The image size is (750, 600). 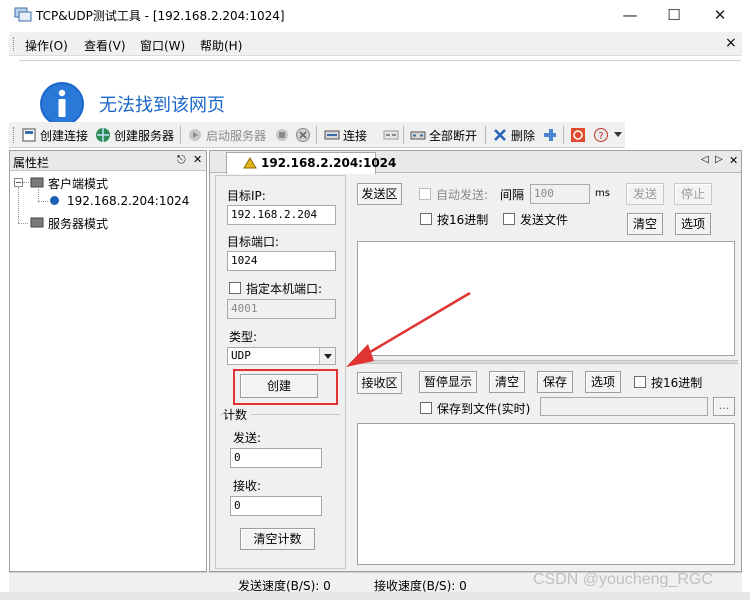 What do you see at coordinates (197, 159) in the screenshot?
I see `properties-close-button: ✕` at bounding box center [197, 159].